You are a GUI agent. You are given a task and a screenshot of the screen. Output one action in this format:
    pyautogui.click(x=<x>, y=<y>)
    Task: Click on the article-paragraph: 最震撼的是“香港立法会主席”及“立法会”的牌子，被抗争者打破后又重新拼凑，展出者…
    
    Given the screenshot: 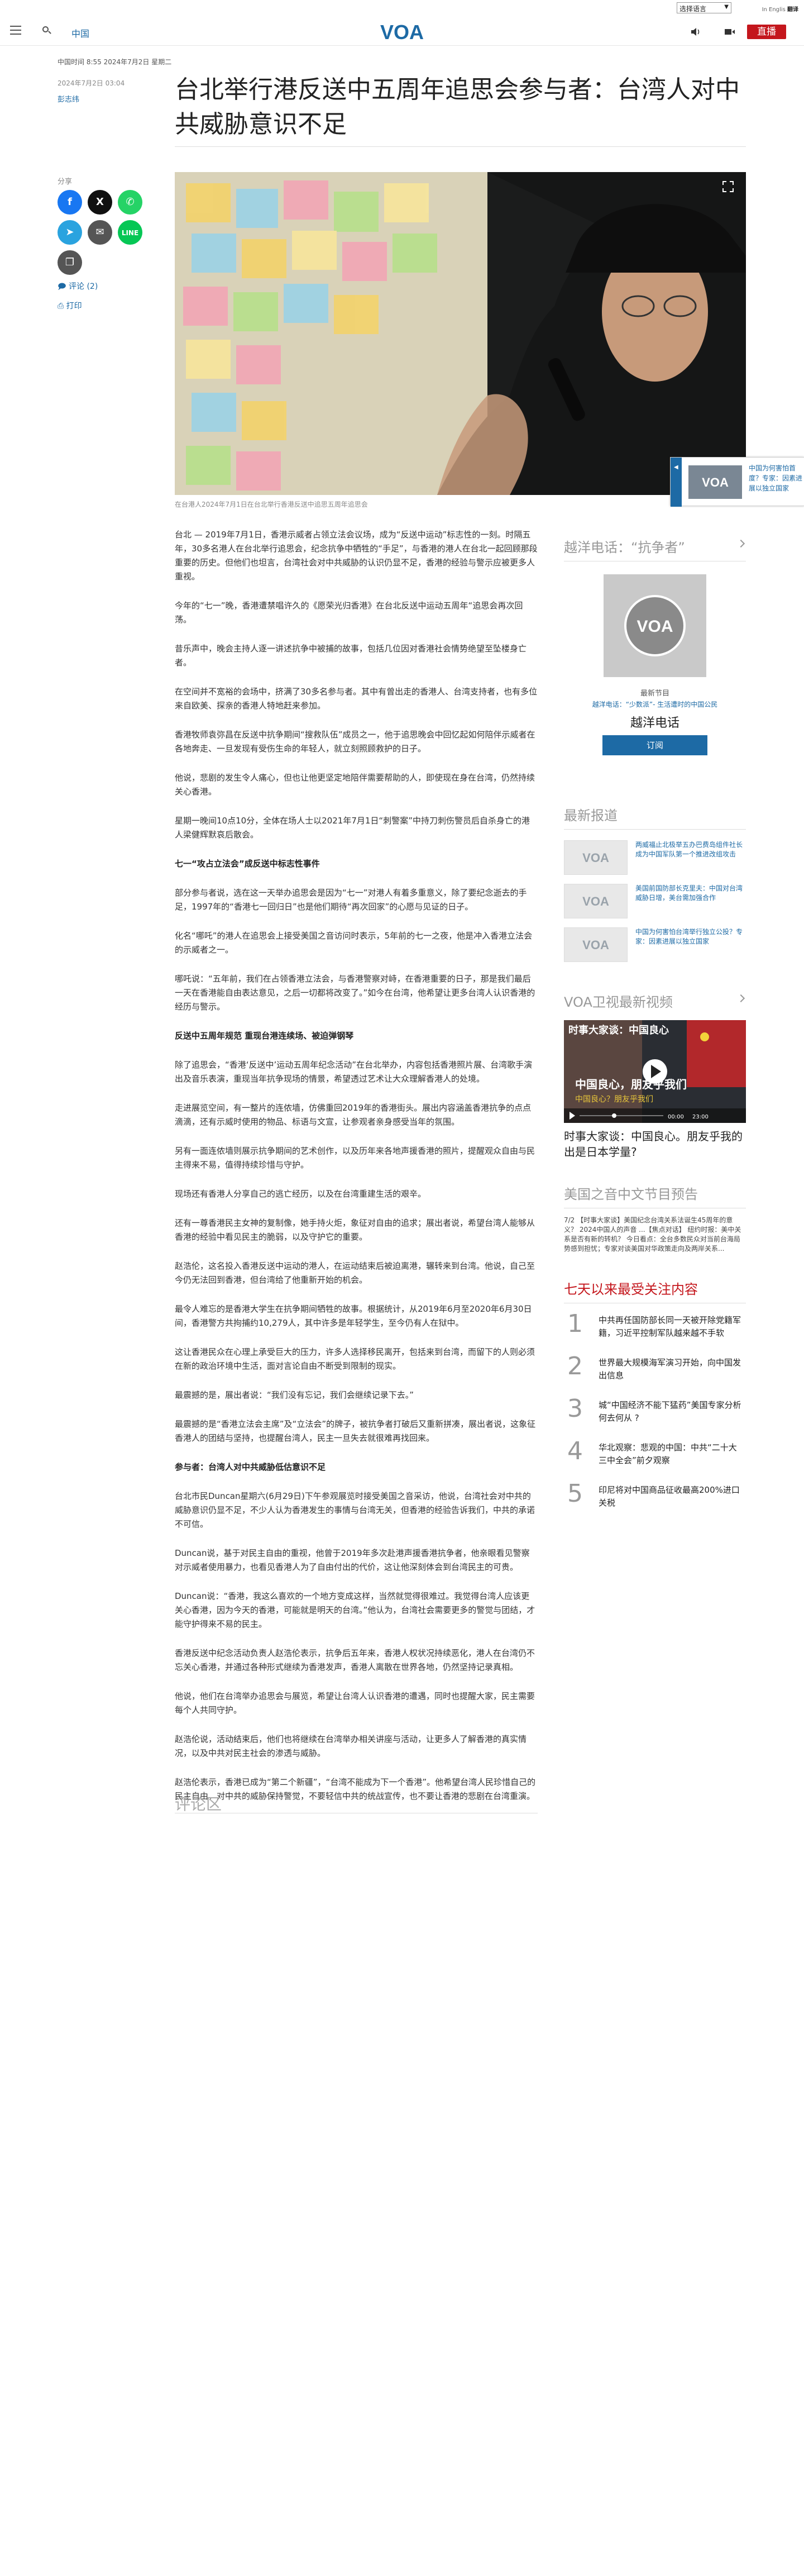 What is the action you would take?
    pyautogui.click(x=356, y=1431)
    